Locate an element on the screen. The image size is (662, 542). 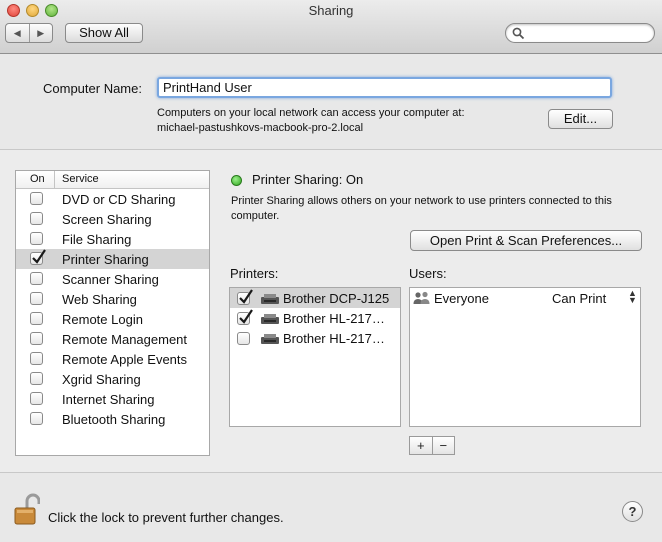
service-row: Internet Sharing is located at coordinates (112, 399).